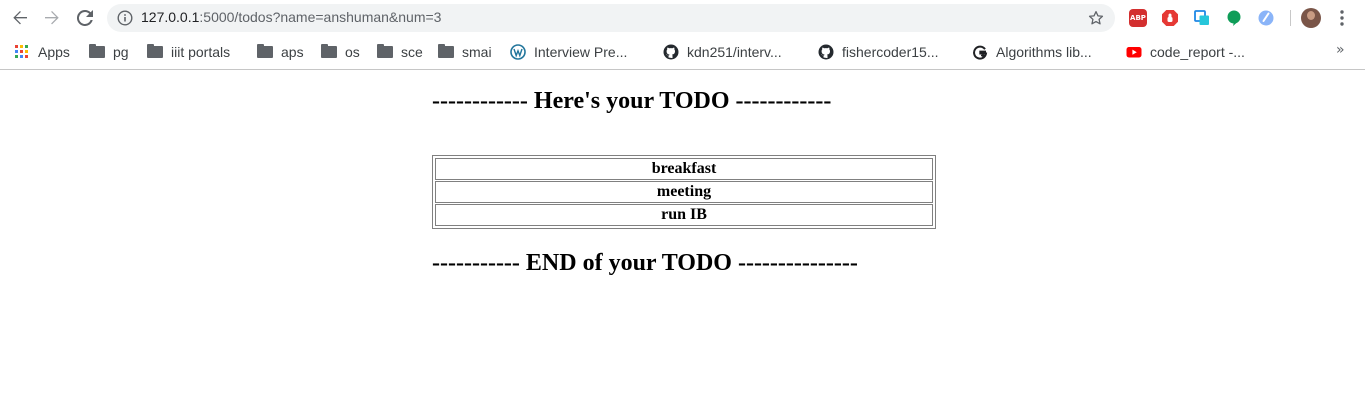 This screenshot has width=1365, height=417. I want to click on bookmark-label: aps, so click(292, 52).